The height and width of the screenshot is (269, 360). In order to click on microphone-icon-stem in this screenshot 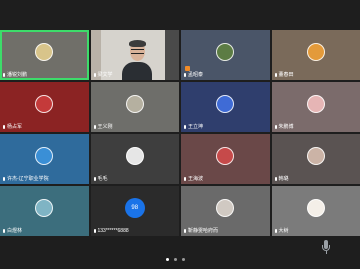, I will do `click(326, 252)`.